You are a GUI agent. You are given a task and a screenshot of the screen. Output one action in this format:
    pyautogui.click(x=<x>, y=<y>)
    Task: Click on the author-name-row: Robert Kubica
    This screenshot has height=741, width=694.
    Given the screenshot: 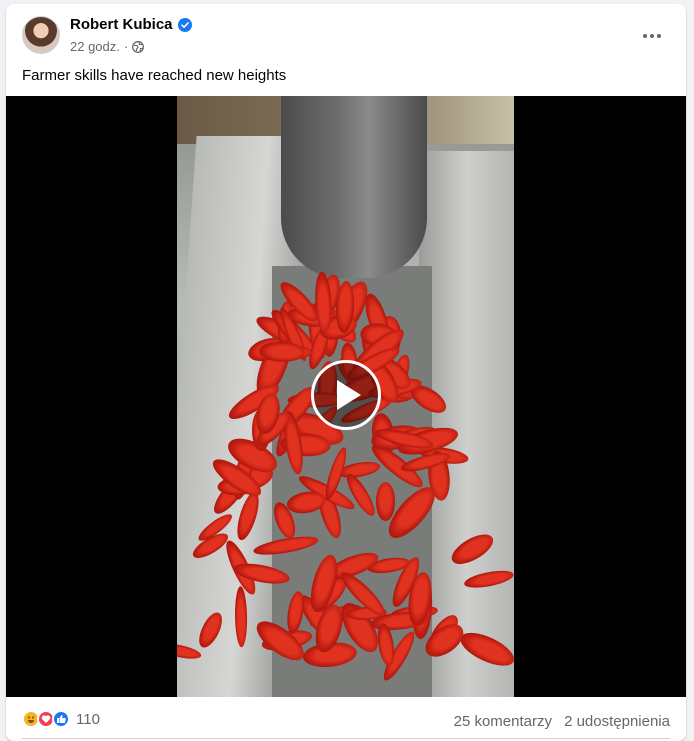 What is the action you would take?
    pyautogui.click(x=131, y=24)
    